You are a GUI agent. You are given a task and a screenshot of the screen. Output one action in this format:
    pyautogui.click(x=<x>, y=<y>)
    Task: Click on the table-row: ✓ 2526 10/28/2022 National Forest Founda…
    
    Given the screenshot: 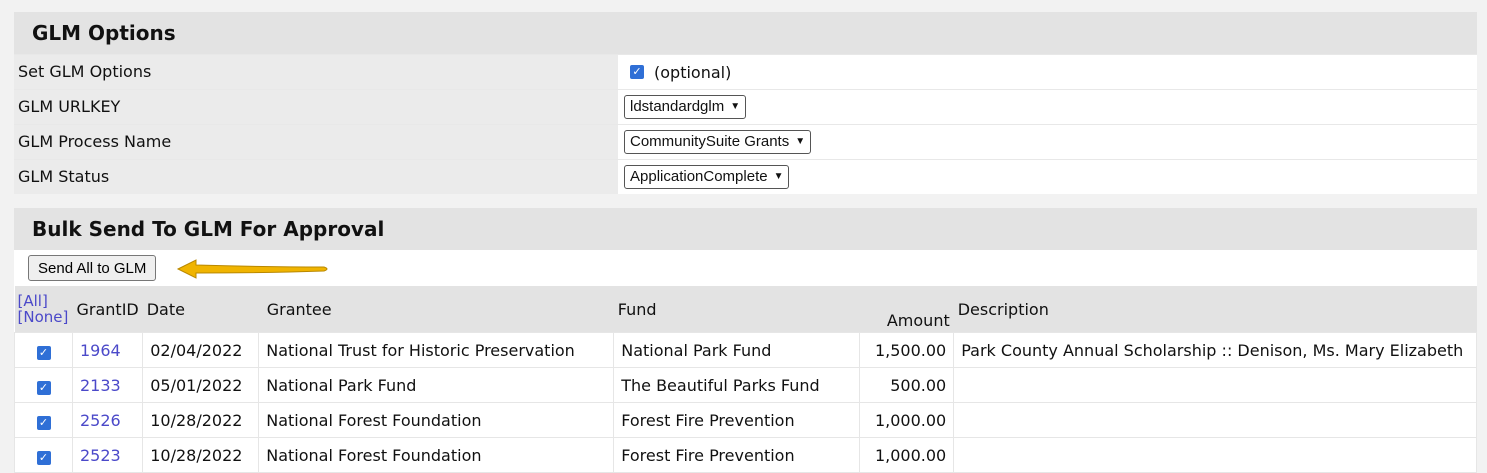 What is the action you would take?
    pyautogui.click(x=745, y=420)
    